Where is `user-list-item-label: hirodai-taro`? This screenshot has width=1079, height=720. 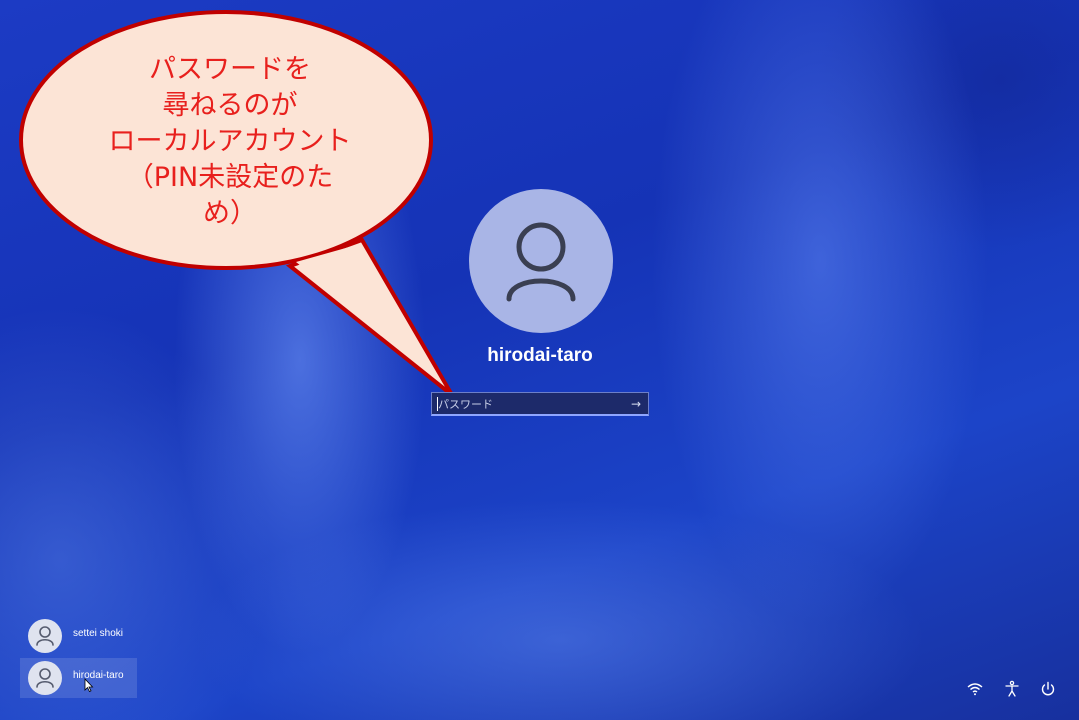
user-list-item-label: hirodai-taro is located at coordinates (98, 675).